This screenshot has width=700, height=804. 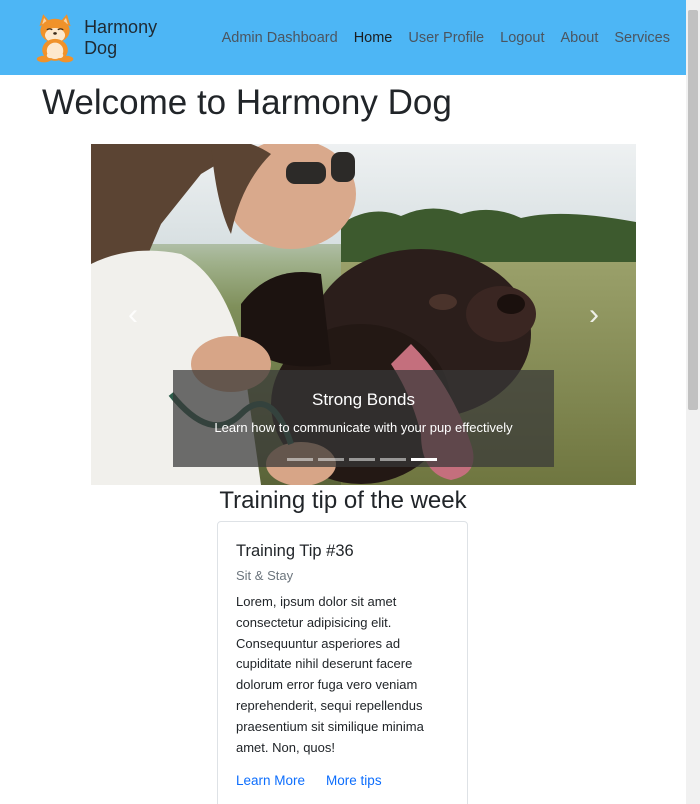 I want to click on tip-section-heading: Training tip of the week, so click(x=343, y=500).